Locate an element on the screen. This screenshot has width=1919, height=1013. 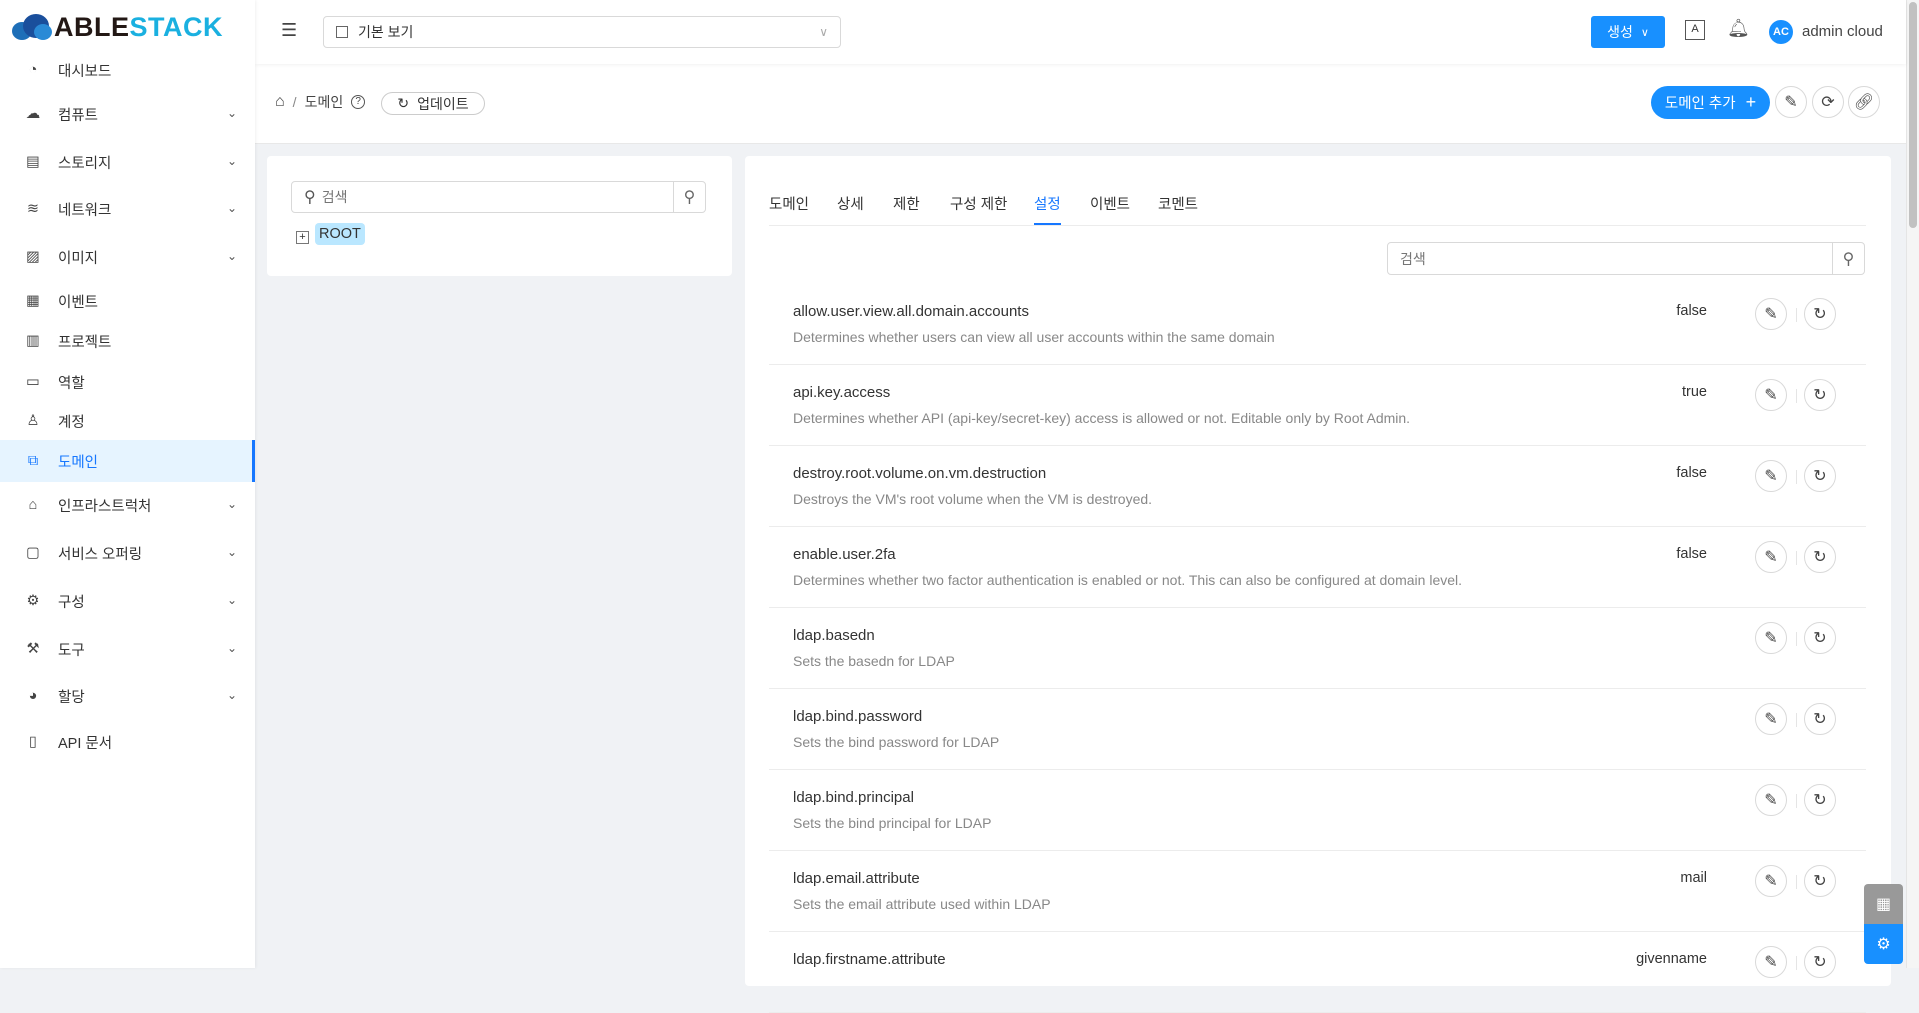
avatar: AC is located at coordinates (1781, 32).